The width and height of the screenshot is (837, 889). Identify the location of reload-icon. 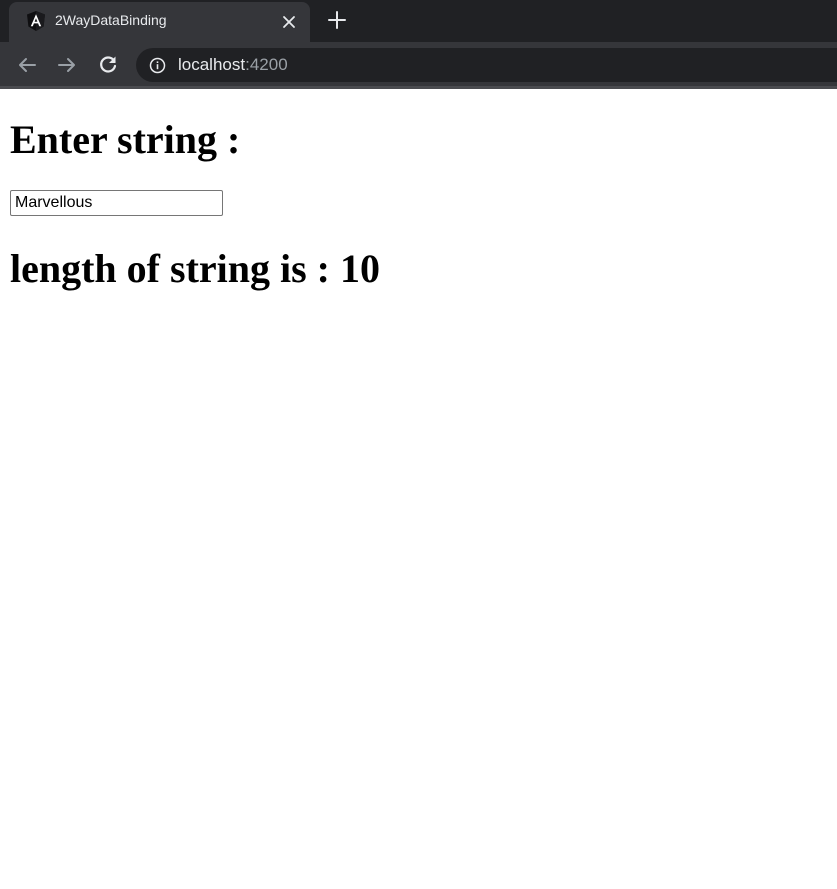
(108, 65).